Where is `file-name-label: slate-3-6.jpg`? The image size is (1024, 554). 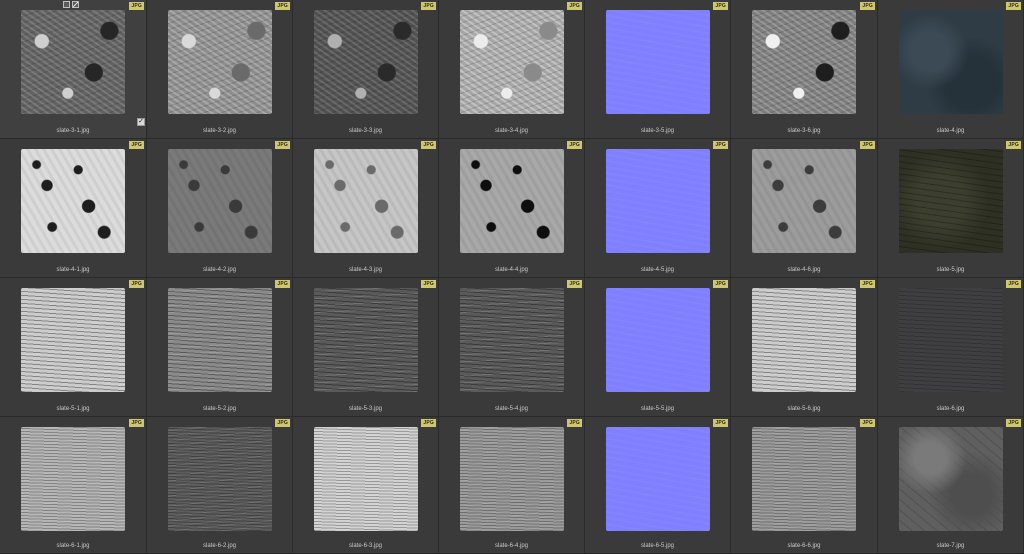
file-name-label: slate-3-6.jpg is located at coordinates (804, 131).